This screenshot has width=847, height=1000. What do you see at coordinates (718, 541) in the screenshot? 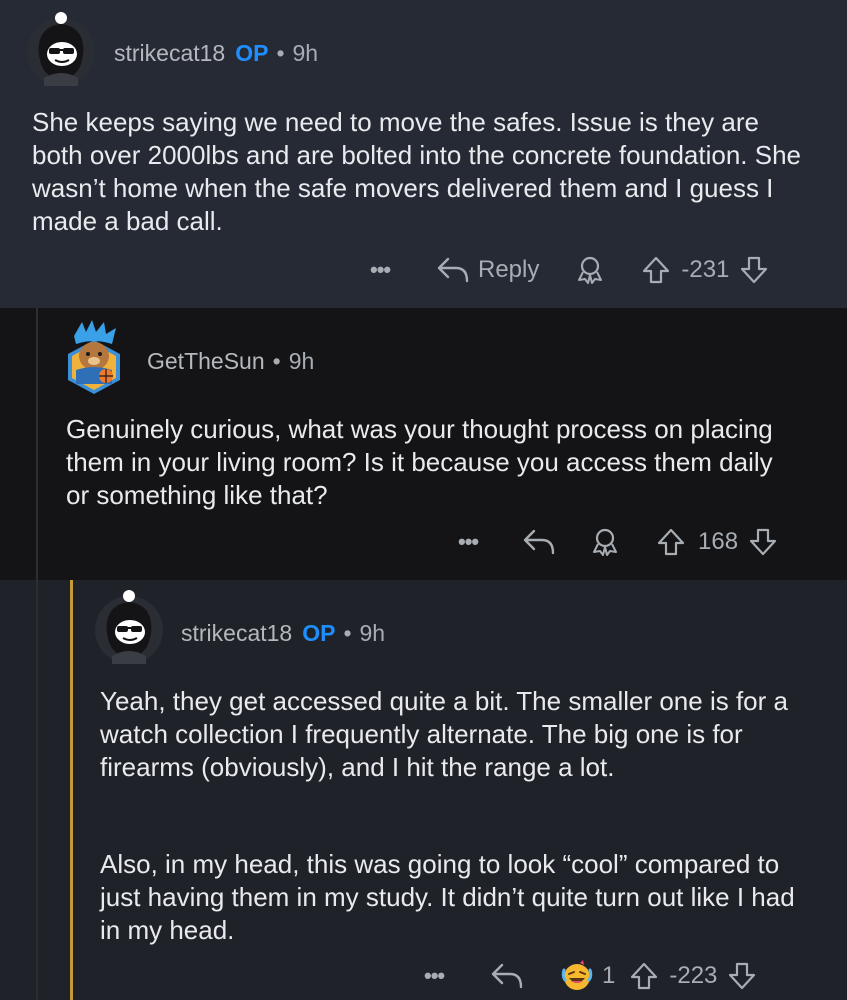
I see `vote-score: 168` at bounding box center [718, 541].